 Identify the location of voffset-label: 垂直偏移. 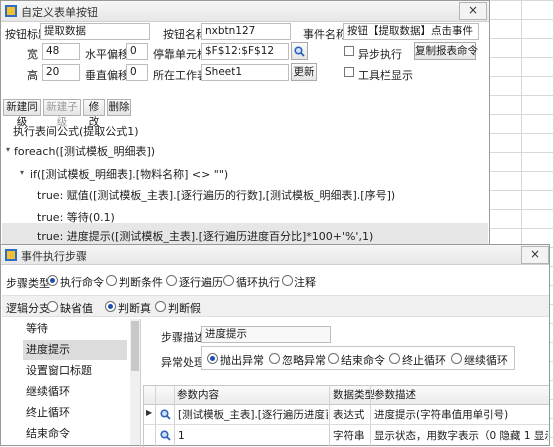
(107, 75).